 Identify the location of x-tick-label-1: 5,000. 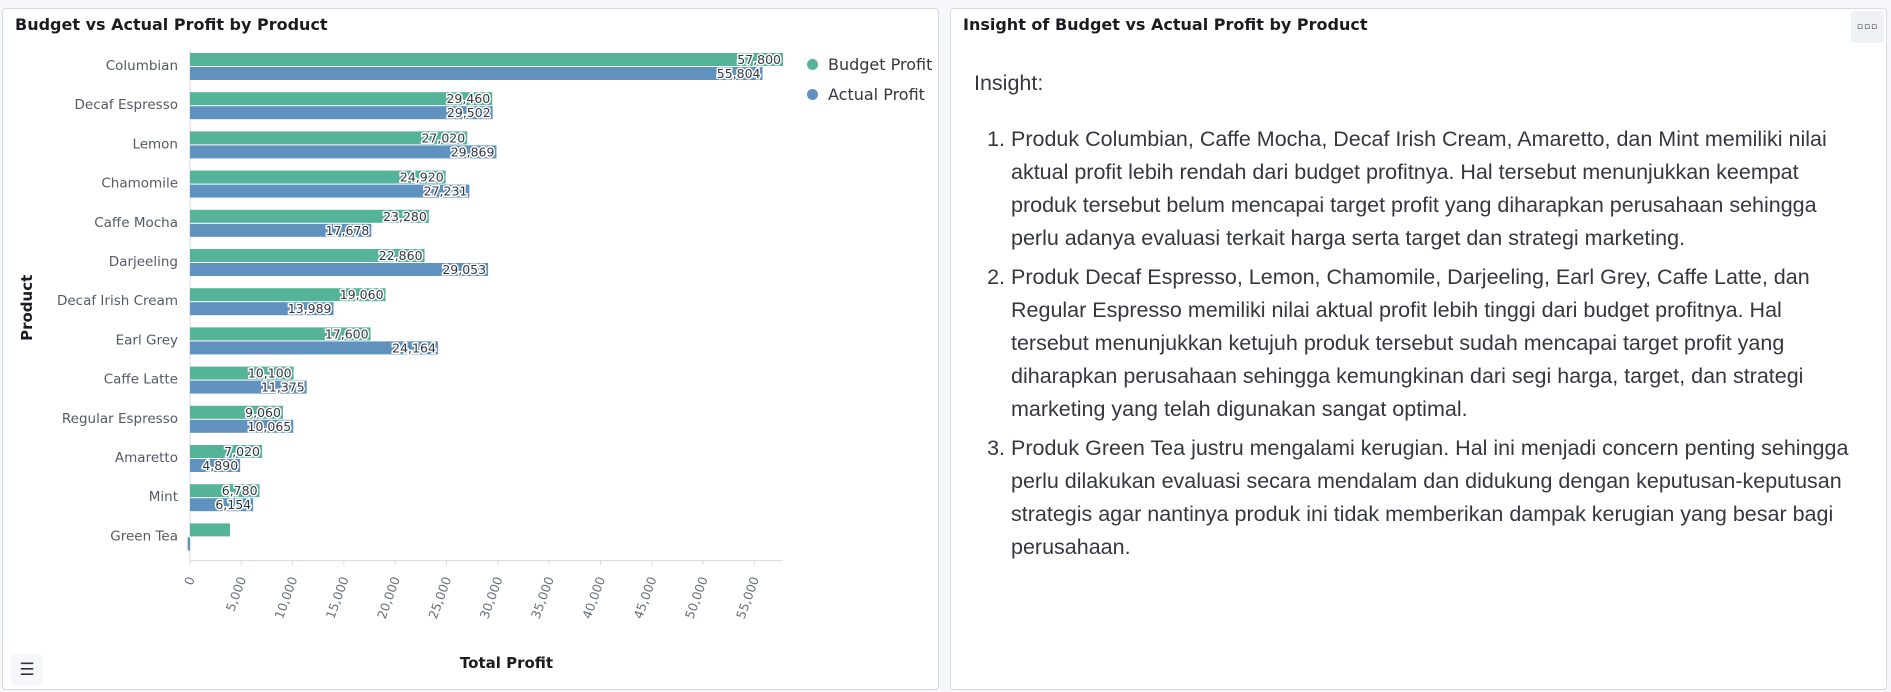
(236, 593).